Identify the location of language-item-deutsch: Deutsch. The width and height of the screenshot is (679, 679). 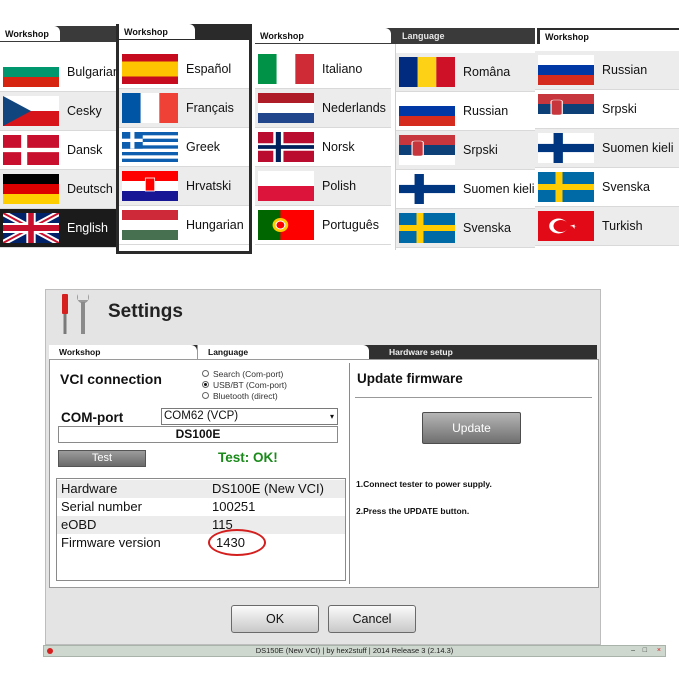
(58, 189).